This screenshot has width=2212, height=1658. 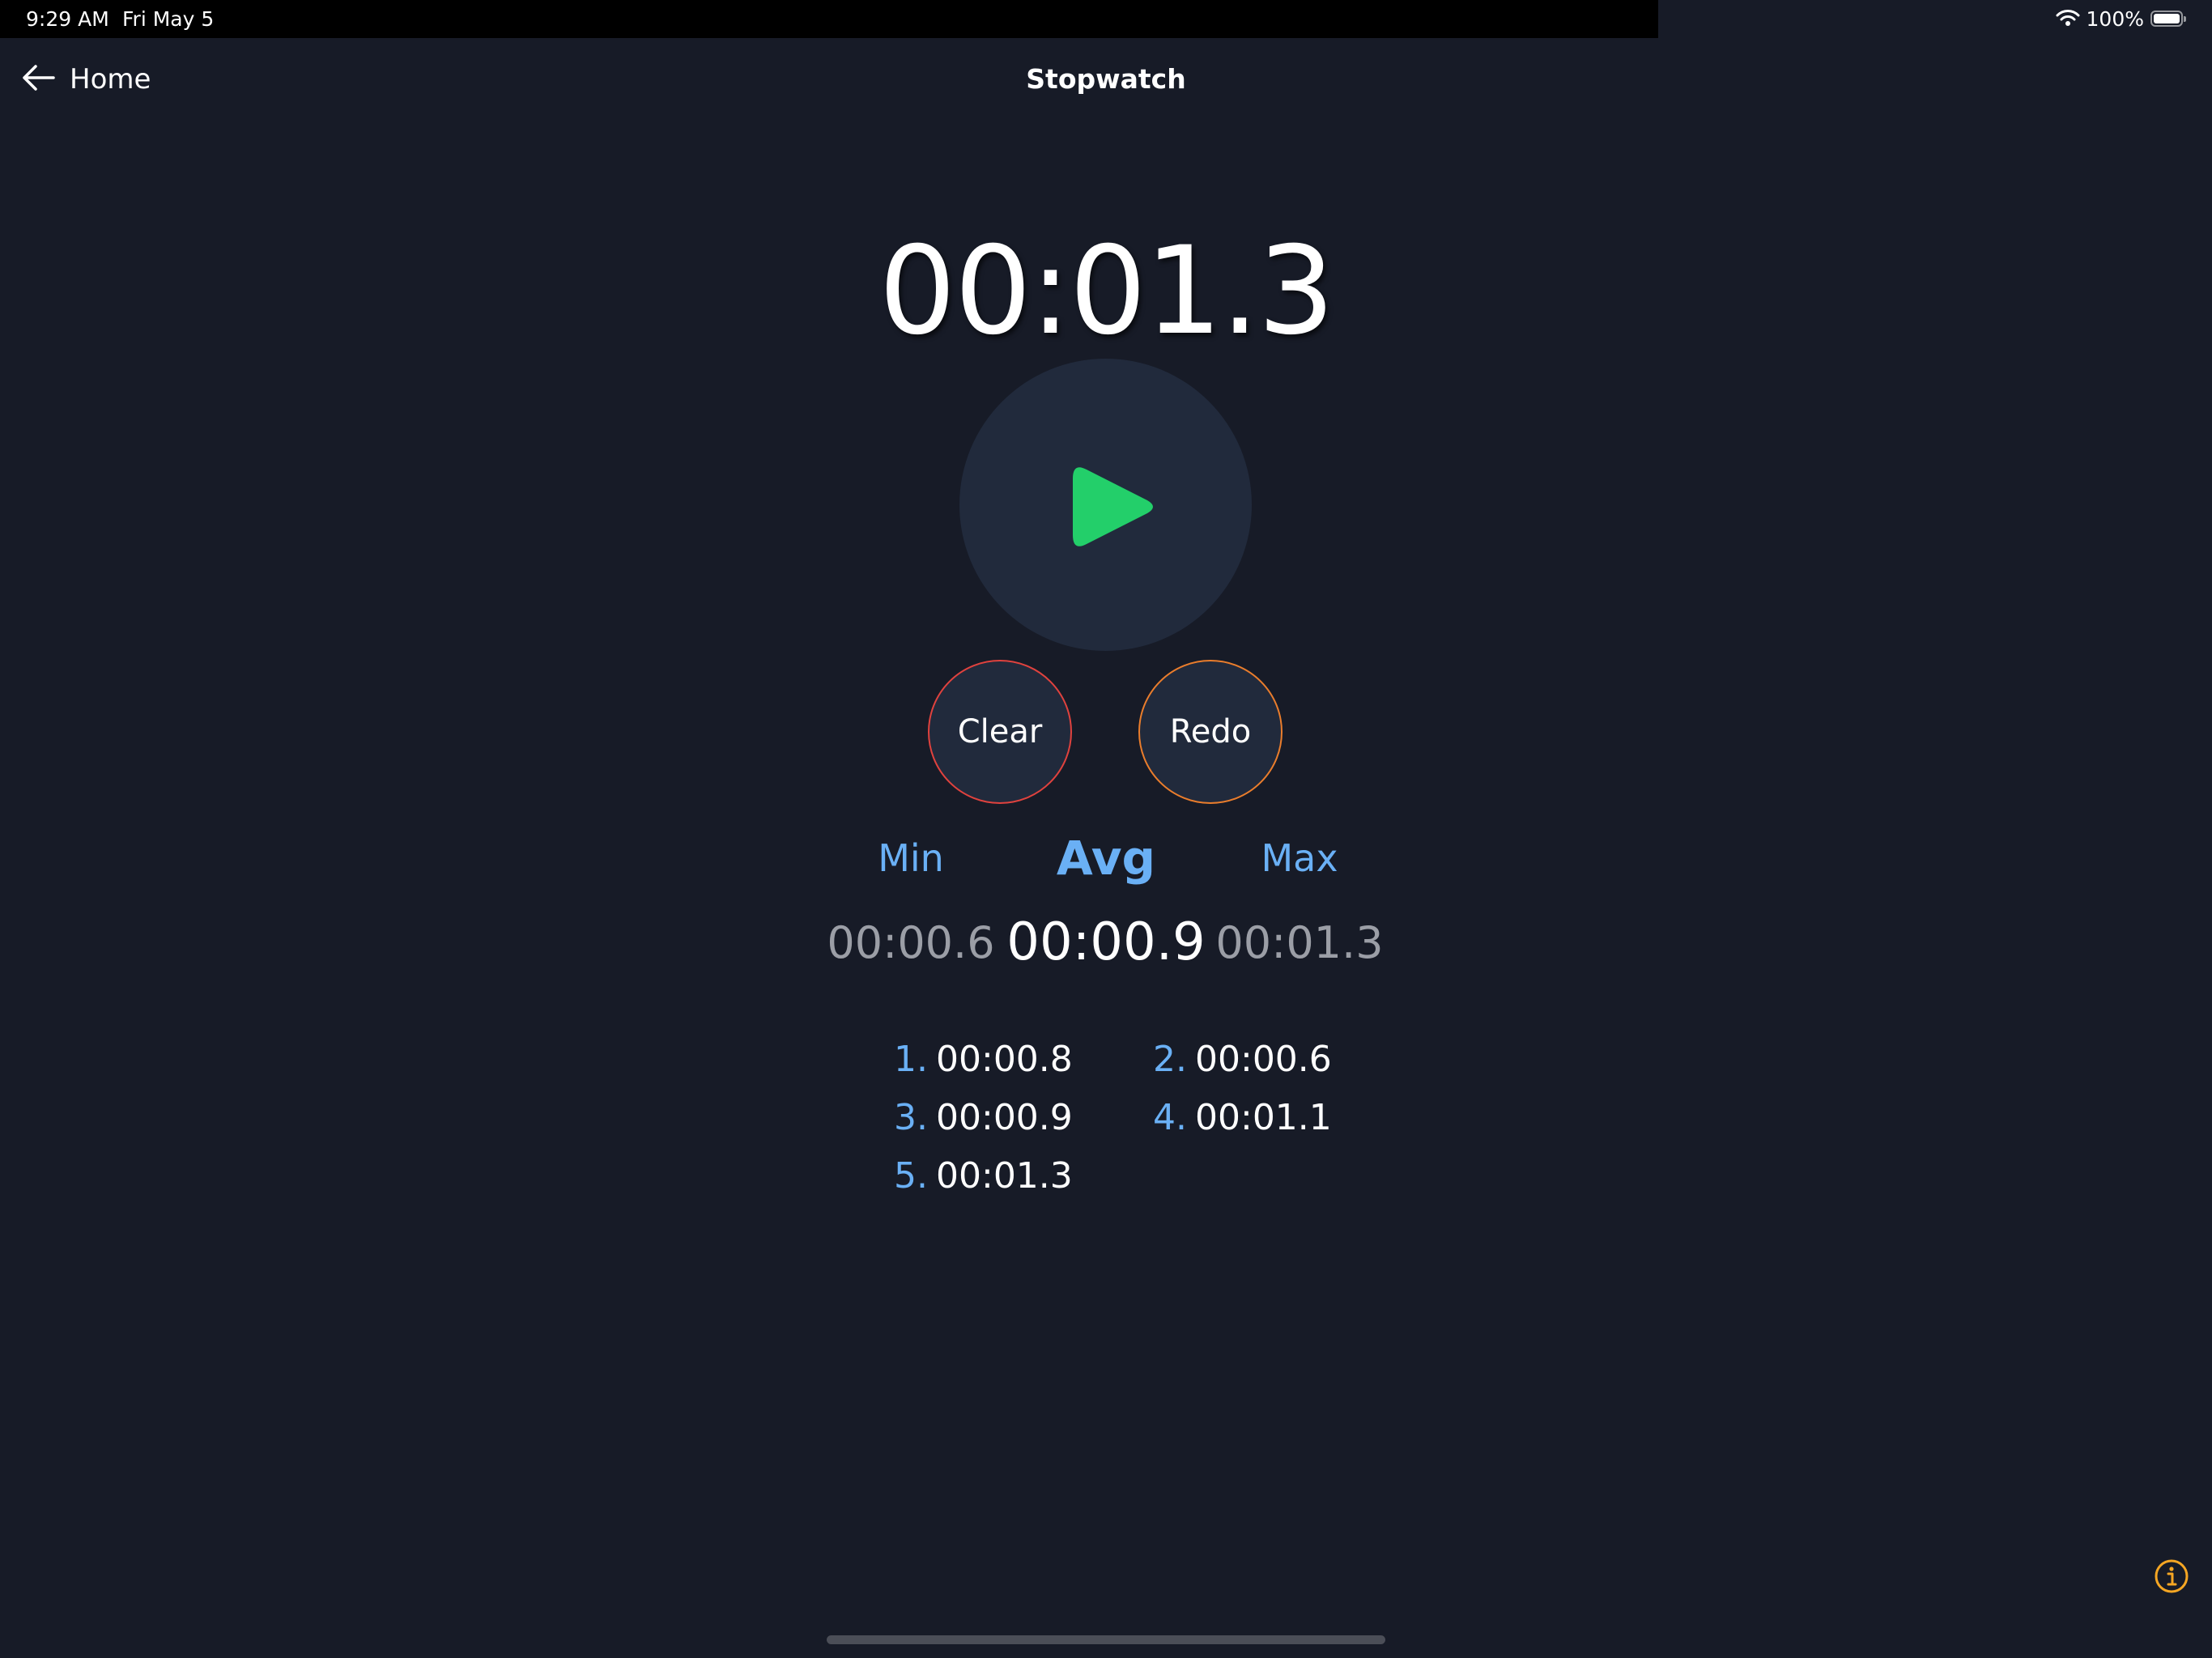 What do you see at coordinates (1106, 1639) in the screenshot?
I see `home-indicator` at bounding box center [1106, 1639].